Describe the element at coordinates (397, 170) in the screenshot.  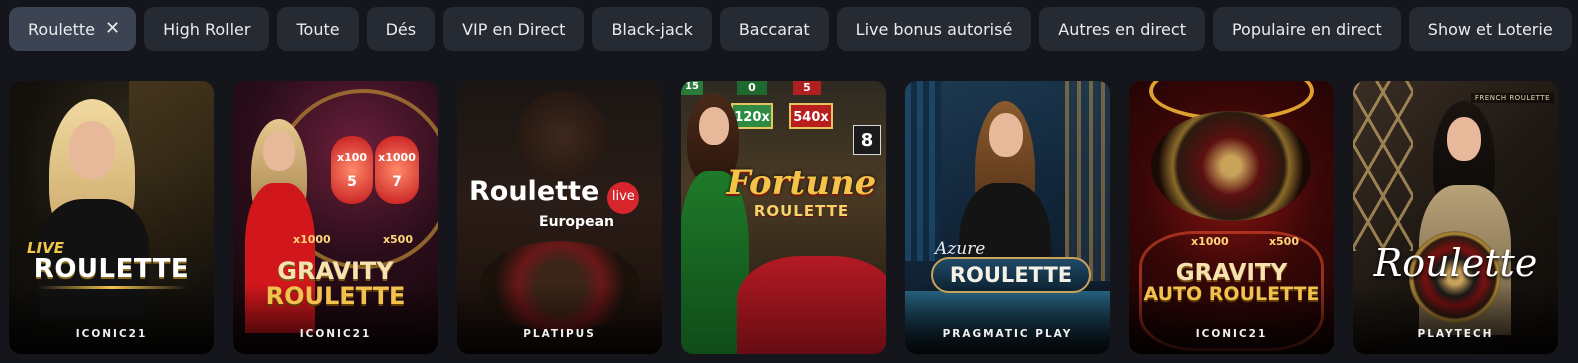
I see `multiplier-orb-right: x1000 7` at that location.